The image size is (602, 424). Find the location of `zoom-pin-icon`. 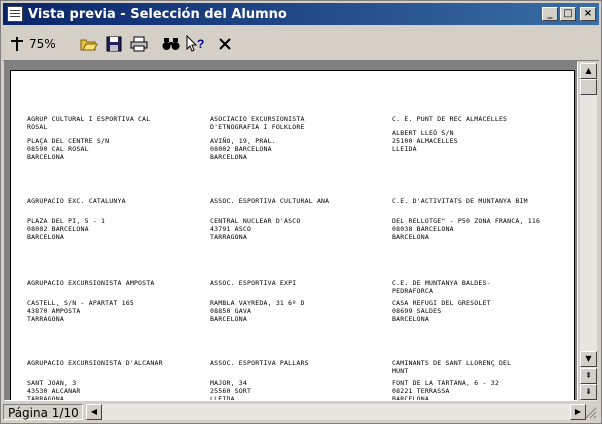

zoom-pin-icon is located at coordinates (17, 44).